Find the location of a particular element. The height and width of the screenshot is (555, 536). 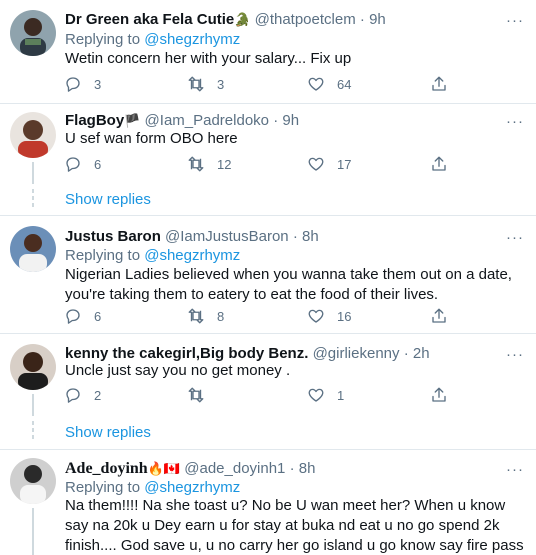

user-handle: @IamJustusBaron is located at coordinates (227, 236).